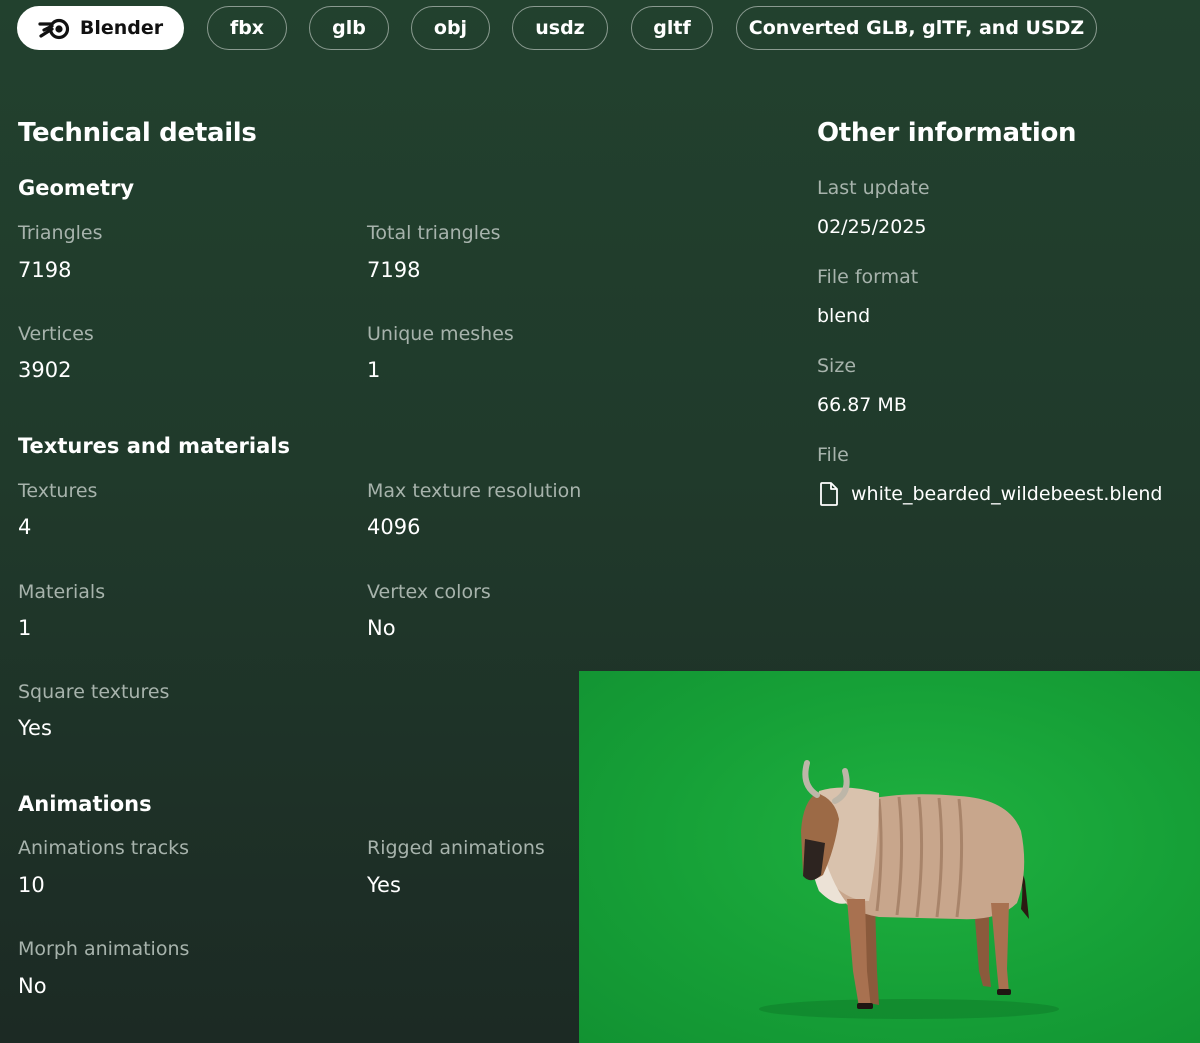  I want to click on triangles-label: Triangles, so click(60, 233).